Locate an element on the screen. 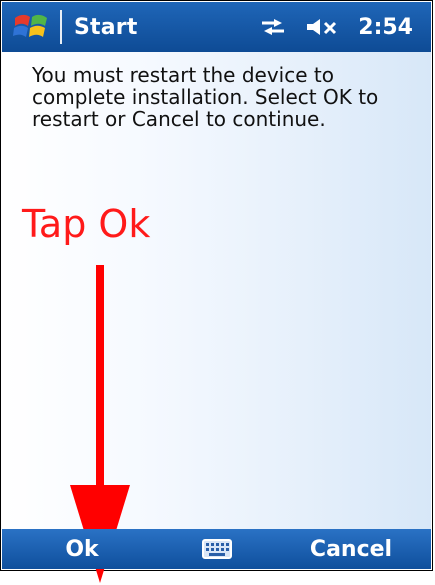 The width and height of the screenshot is (435, 585). status-area: 2:54 is located at coordinates (336, 27).